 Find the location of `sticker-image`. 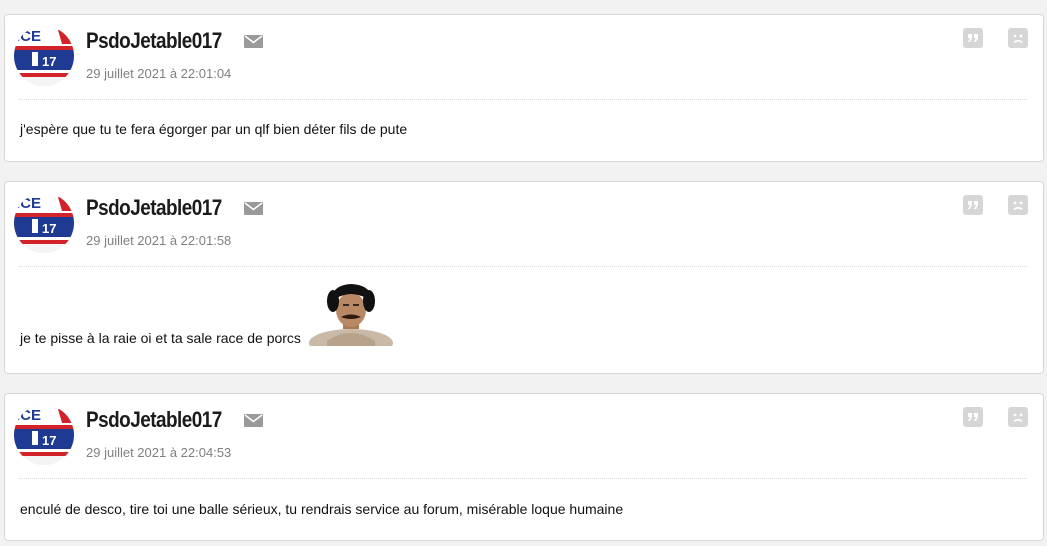

sticker-image is located at coordinates (351, 313).